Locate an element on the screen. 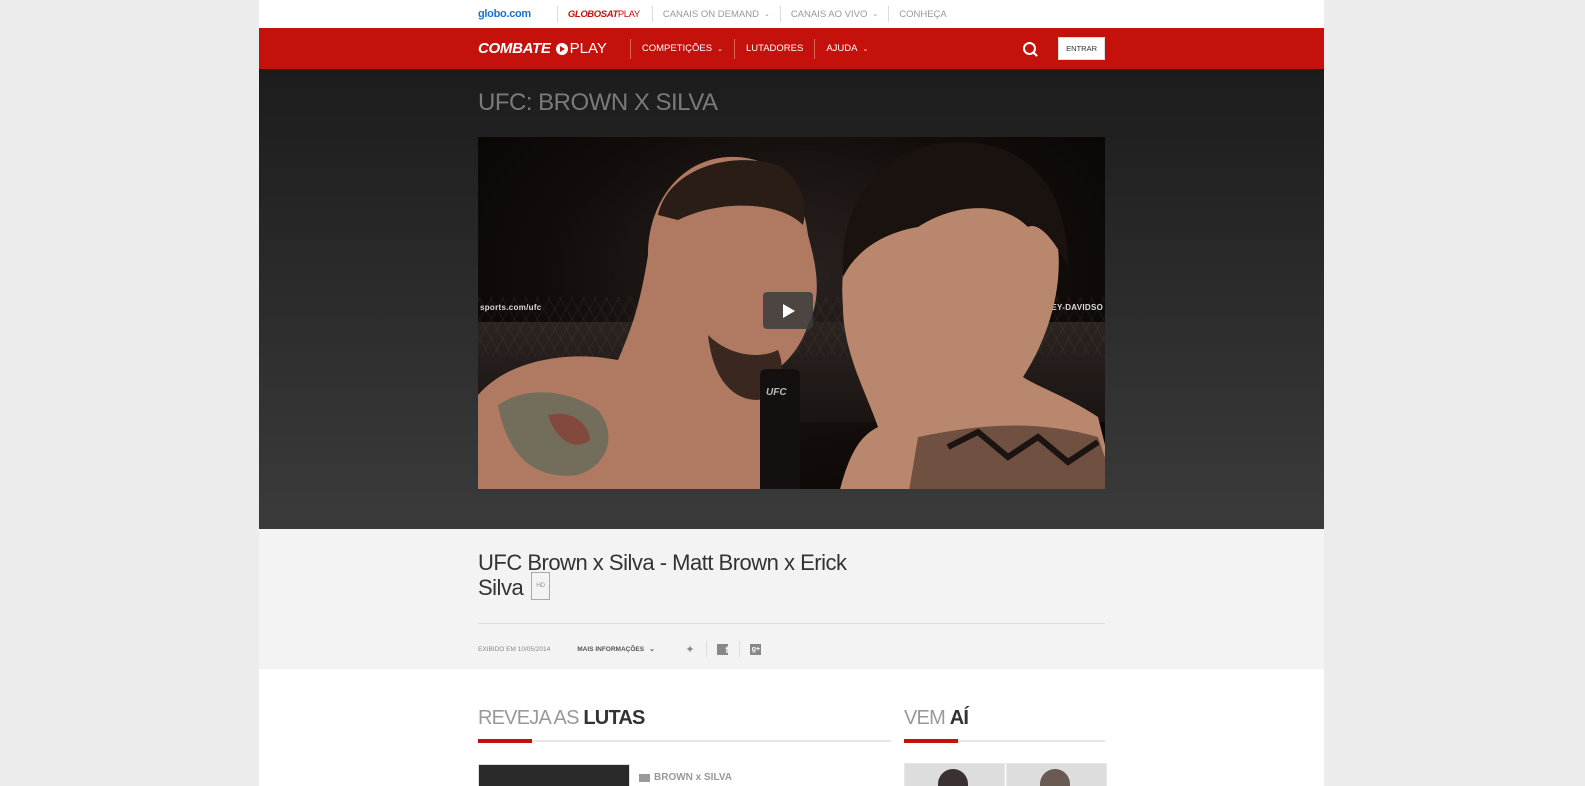 Image resolution: width=1585 pixels, height=786 pixels. video-mic-logo: UFC is located at coordinates (776, 392).